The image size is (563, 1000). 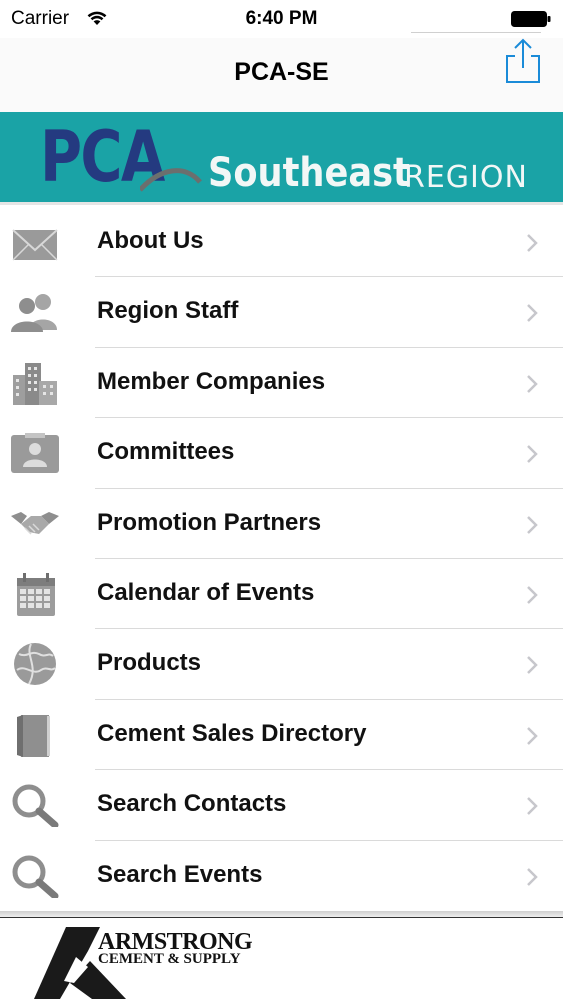 What do you see at coordinates (35, 594) in the screenshot?
I see `calendar-icon` at bounding box center [35, 594].